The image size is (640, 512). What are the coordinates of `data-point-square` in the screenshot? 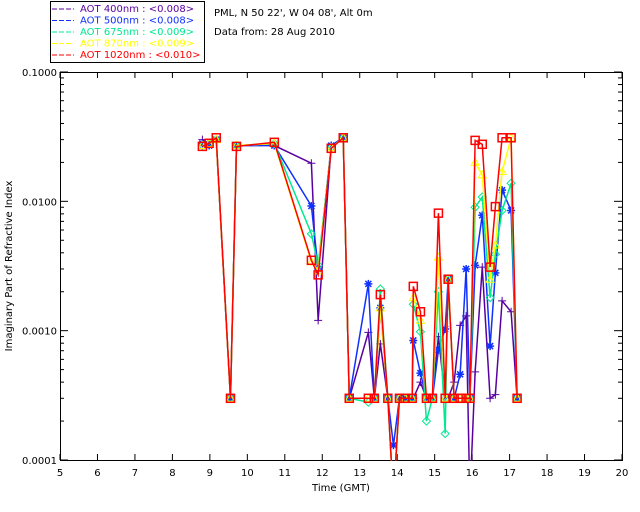 It's located at (393, 499).